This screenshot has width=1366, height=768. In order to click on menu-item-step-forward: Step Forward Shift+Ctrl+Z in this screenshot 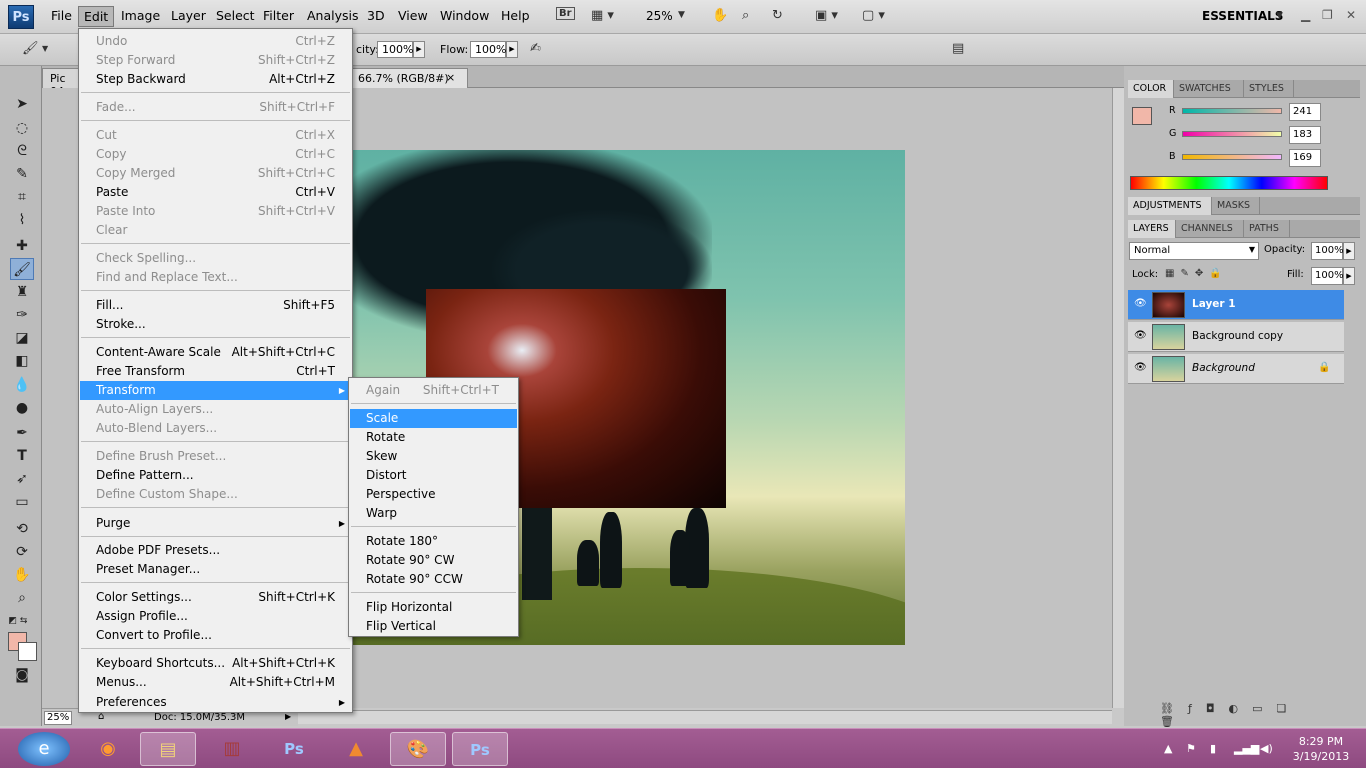, I will do `click(215, 60)`.